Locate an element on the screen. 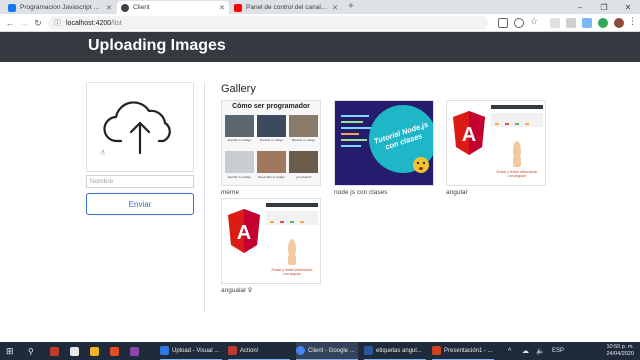  thumb-art: Tutorial Node.jscon clases is located at coordinates (384, 143).